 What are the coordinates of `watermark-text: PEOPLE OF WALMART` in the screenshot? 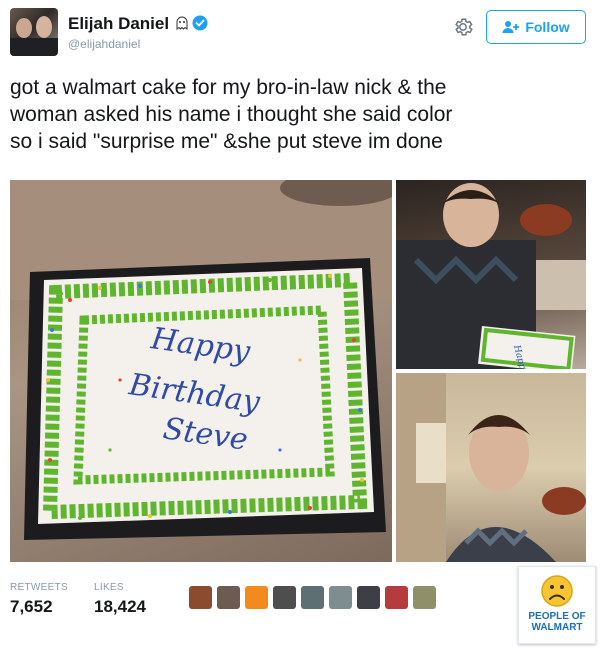 It's located at (556, 622).